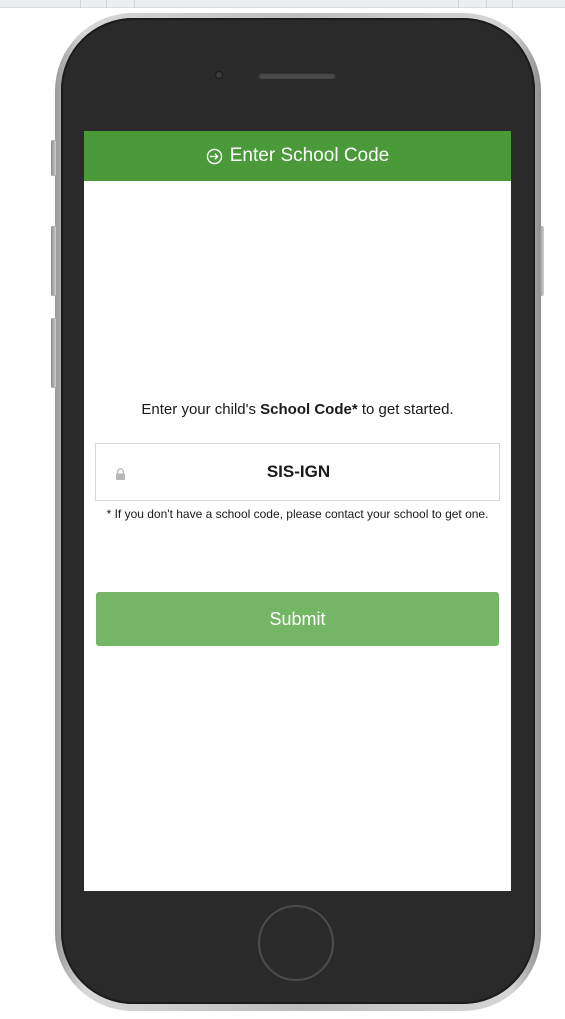 Image resolution: width=565 pixels, height=1019 pixels. I want to click on app-header: Enter School Code, so click(297, 156).